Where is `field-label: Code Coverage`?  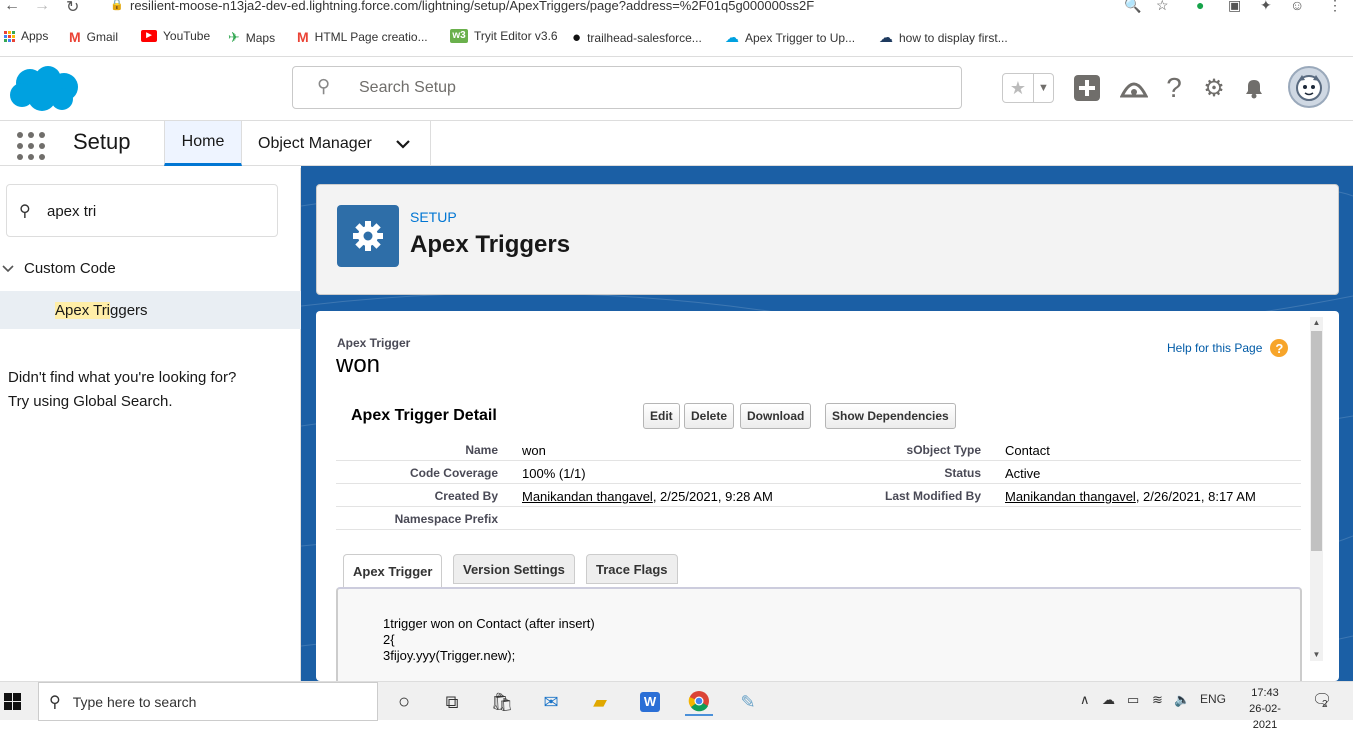
field-label: Code Coverage is located at coordinates (453, 473).